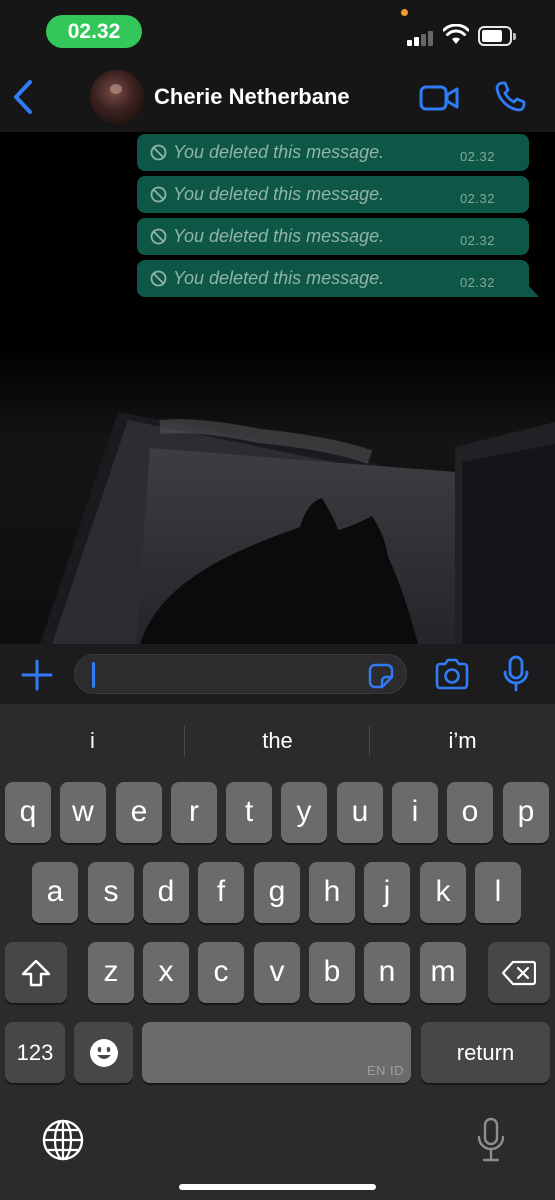 This screenshot has width=555, height=1200. I want to click on return-key: return, so click(485, 1052).